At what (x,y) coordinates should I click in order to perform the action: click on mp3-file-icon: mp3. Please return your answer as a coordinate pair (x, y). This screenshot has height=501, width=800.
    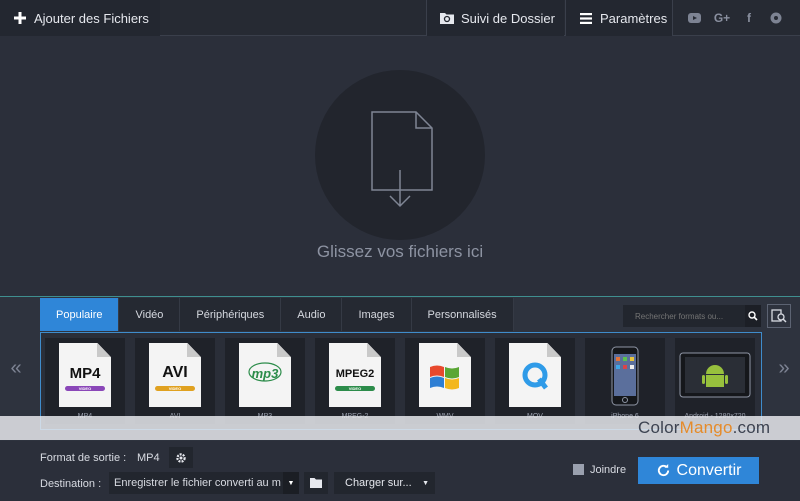
    Looking at the image, I should click on (265, 375).